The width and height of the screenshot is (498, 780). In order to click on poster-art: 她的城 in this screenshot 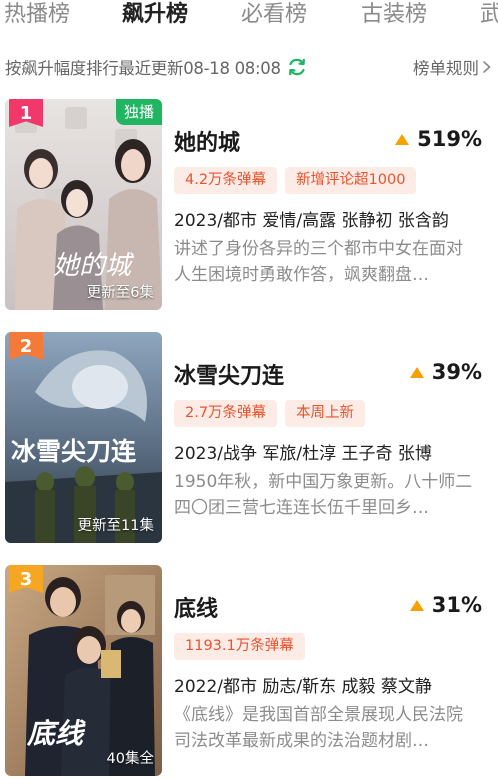, I will do `click(83, 204)`.